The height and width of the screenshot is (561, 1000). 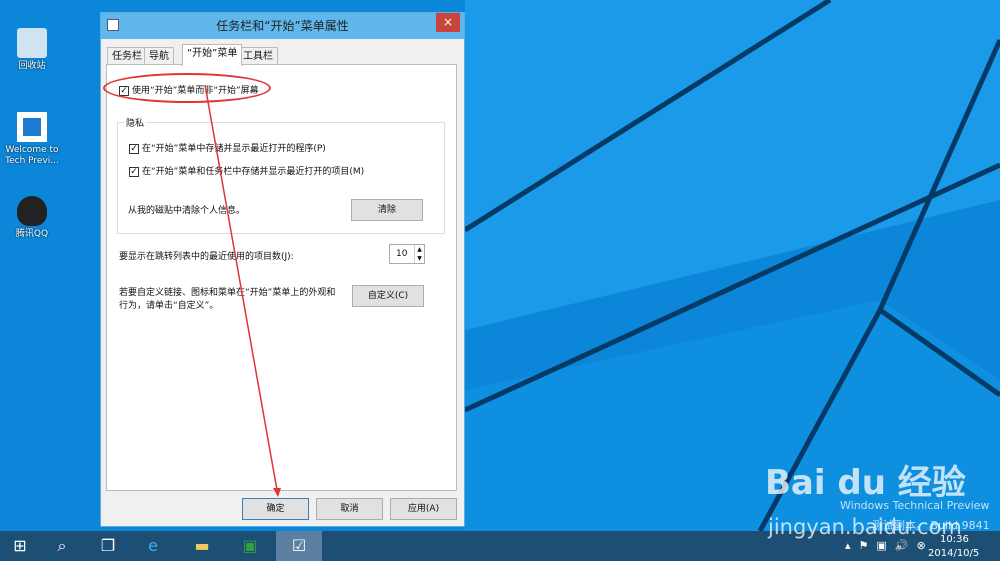 I want to click on windows-icon, so click(x=32, y=127).